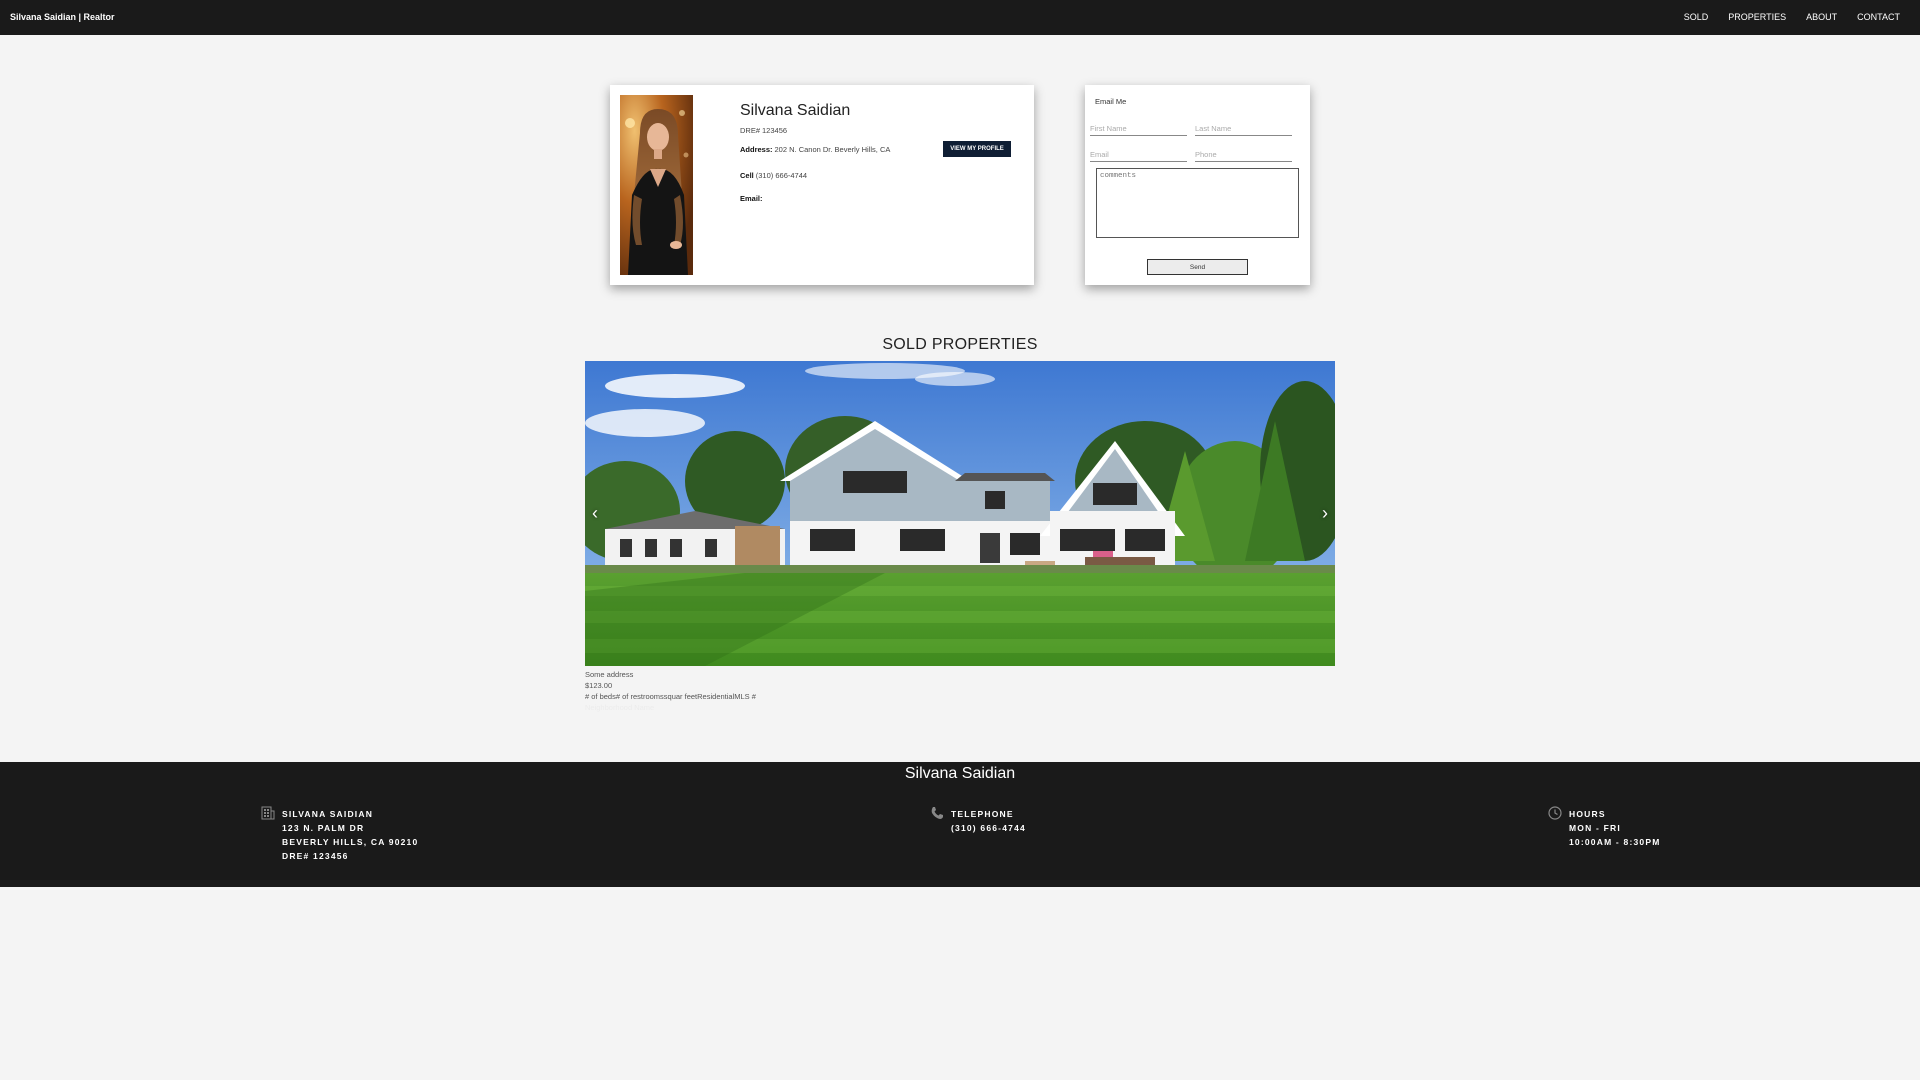 The image size is (1920, 1080). I want to click on agent-cell: Cell (310) 666-4744, so click(773, 175).